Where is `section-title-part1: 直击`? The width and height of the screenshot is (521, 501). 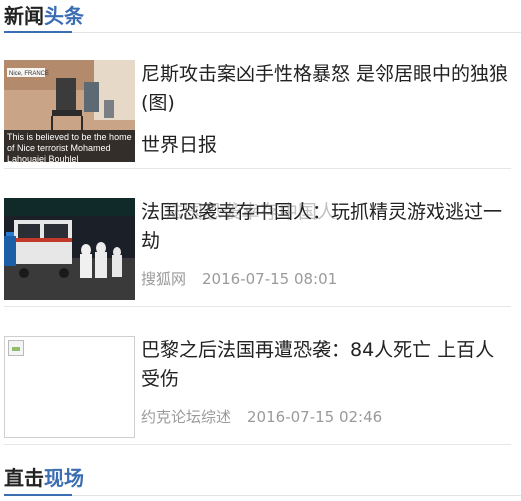
section-title-part1: 直击 is located at coordinates (24, 478).